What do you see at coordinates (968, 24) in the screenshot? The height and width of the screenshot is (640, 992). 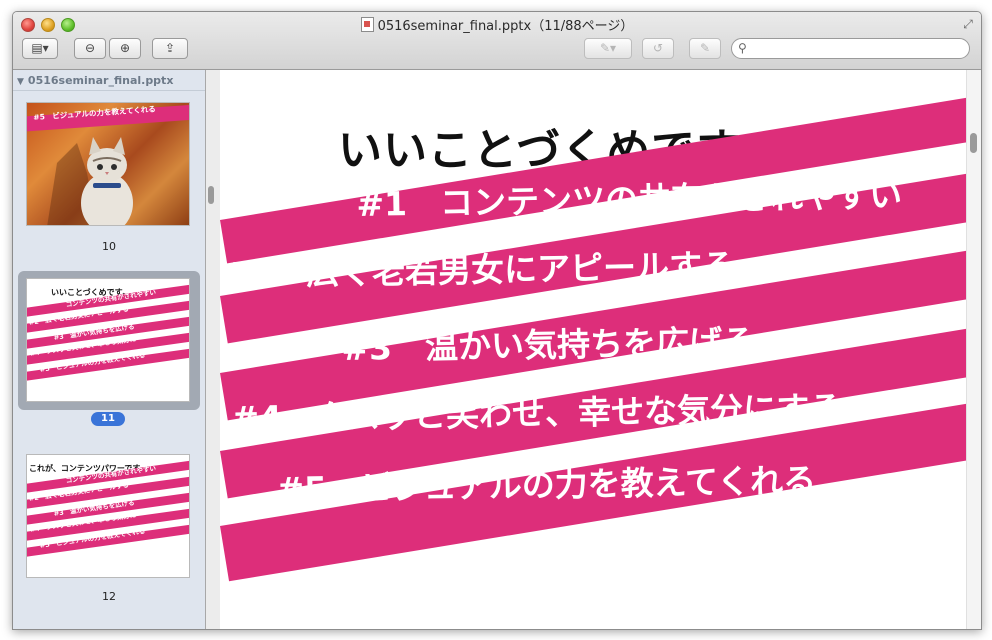 I see `fullscreen-icon: ⤢` at bounding box center [968, 24].